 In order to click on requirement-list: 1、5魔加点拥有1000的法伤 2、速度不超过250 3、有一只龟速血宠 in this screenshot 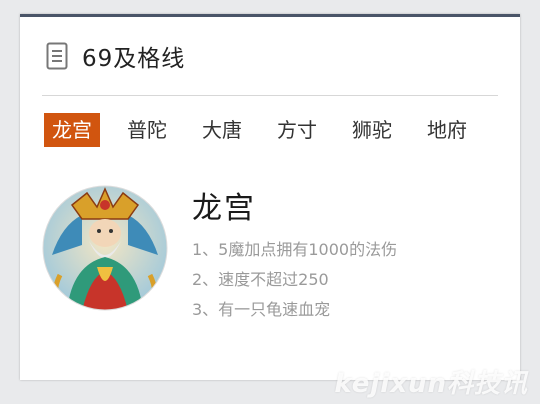, I will do `click(294, 280)`.